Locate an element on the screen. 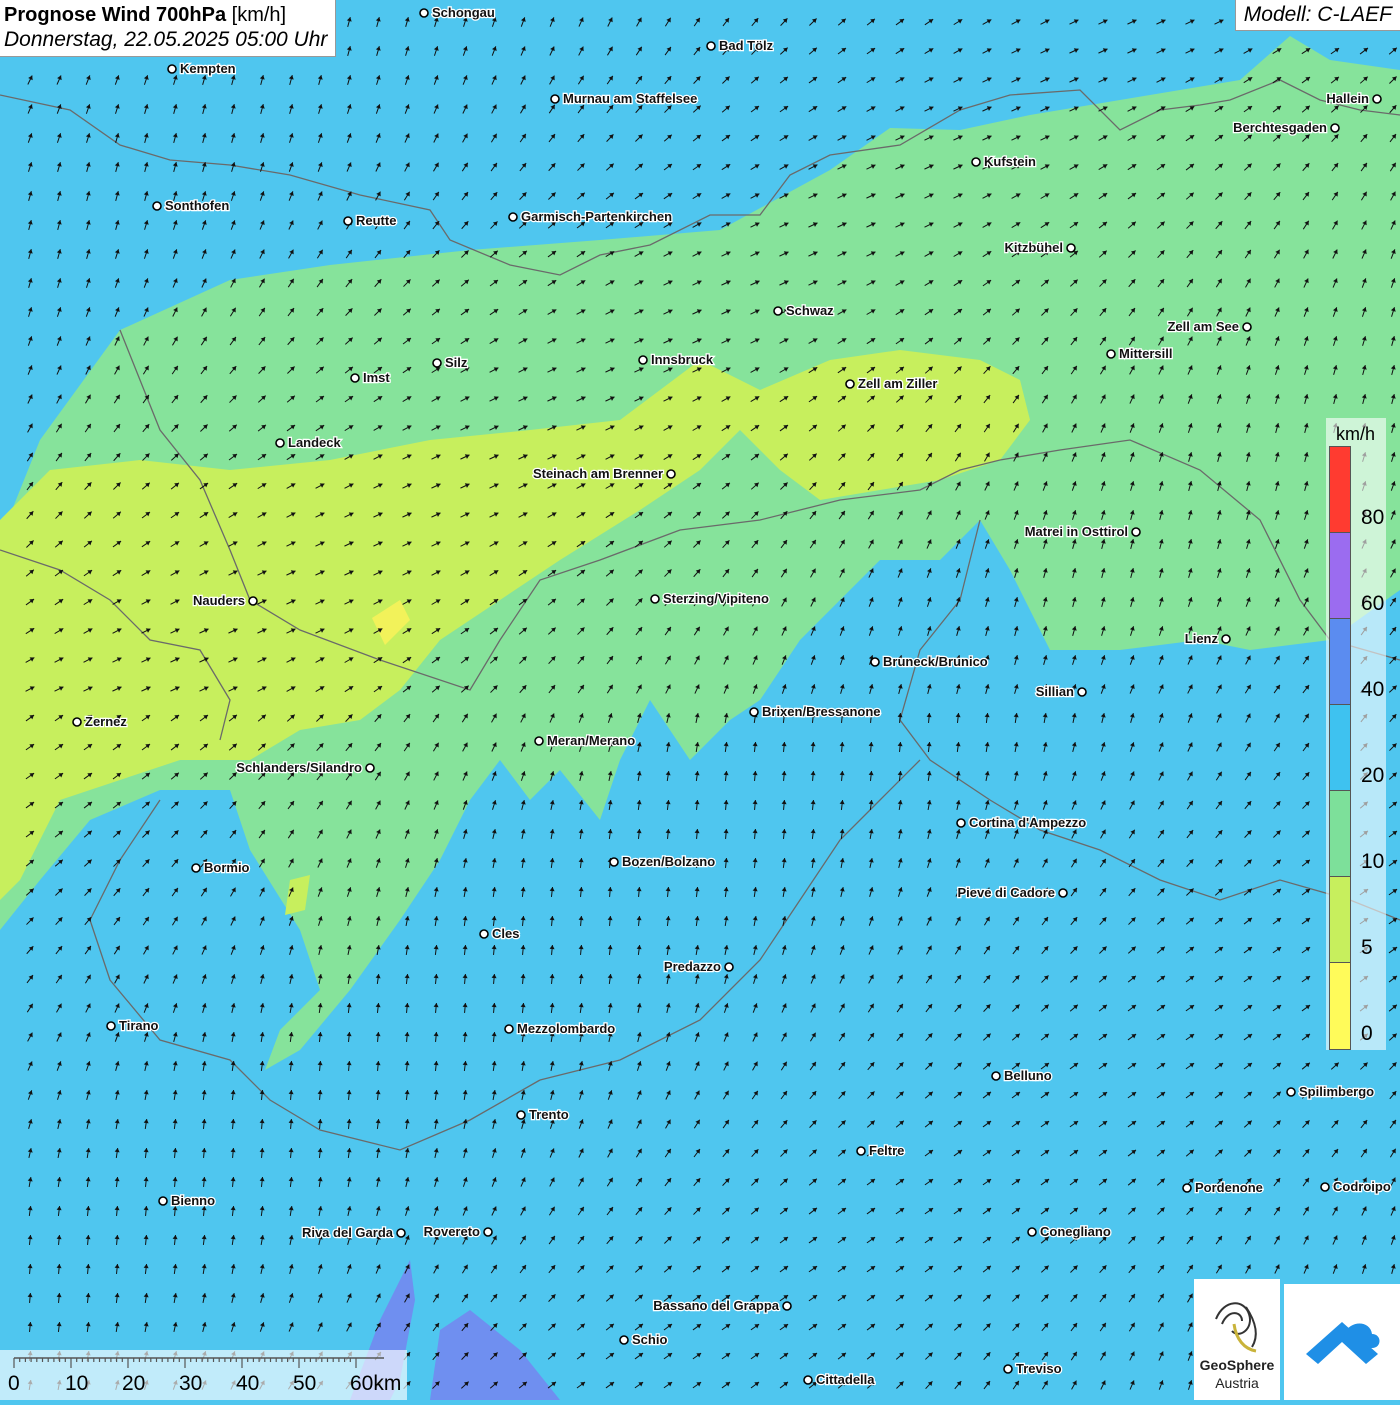  city-label: Lienz is located at coordinates (1202, 638).